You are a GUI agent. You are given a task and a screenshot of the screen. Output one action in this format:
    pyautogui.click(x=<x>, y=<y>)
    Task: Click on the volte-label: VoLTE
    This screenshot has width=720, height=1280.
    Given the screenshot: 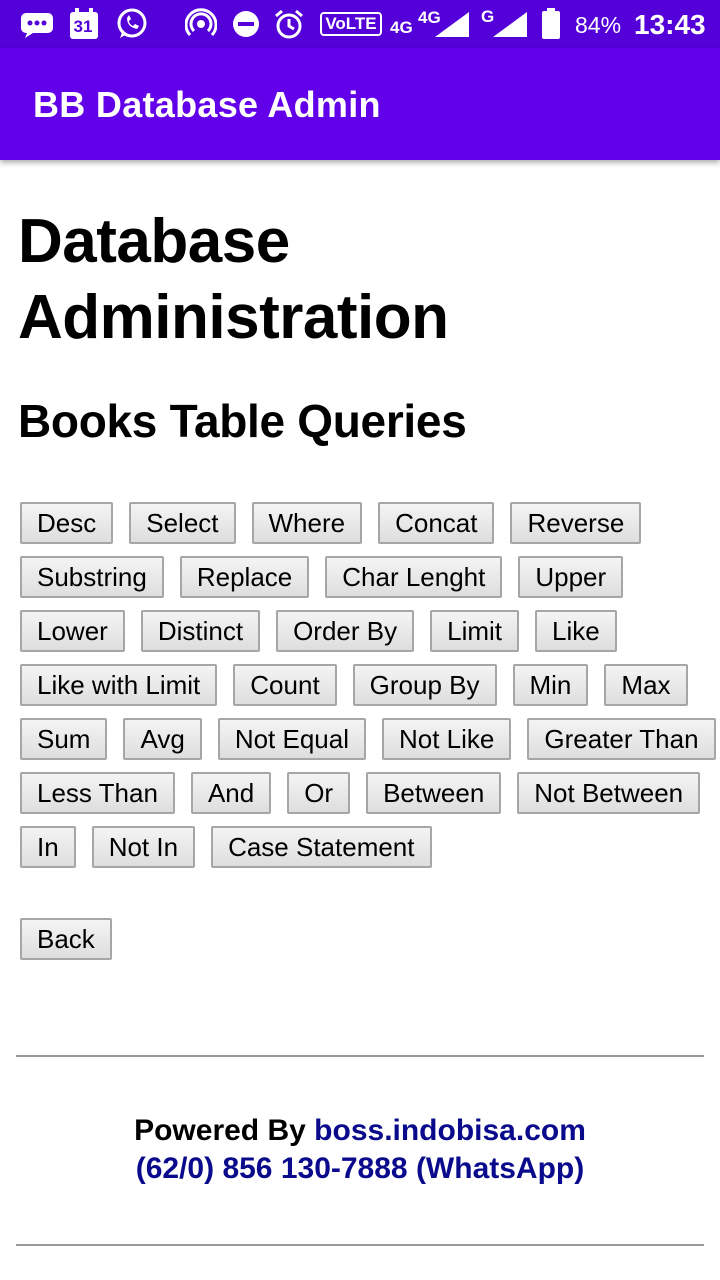 What is the action you would take?
    pyautogui.click(x=351, y=24)
    